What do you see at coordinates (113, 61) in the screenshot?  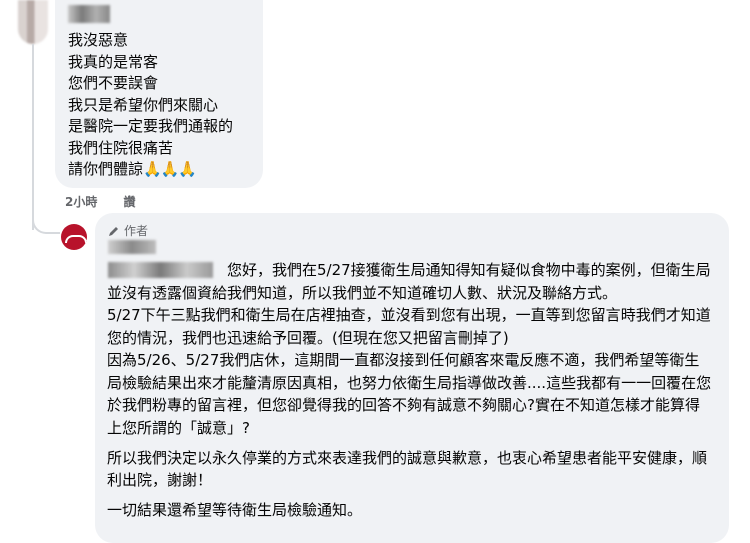 I see `comment-line: 我真的是常客` at bounding box center [113, 61].